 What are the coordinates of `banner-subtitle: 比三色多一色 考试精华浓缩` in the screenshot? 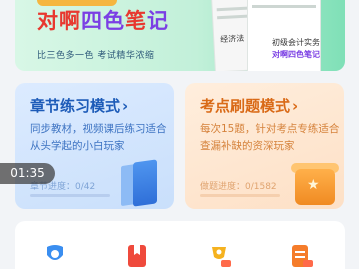 It's located at (96, 56).